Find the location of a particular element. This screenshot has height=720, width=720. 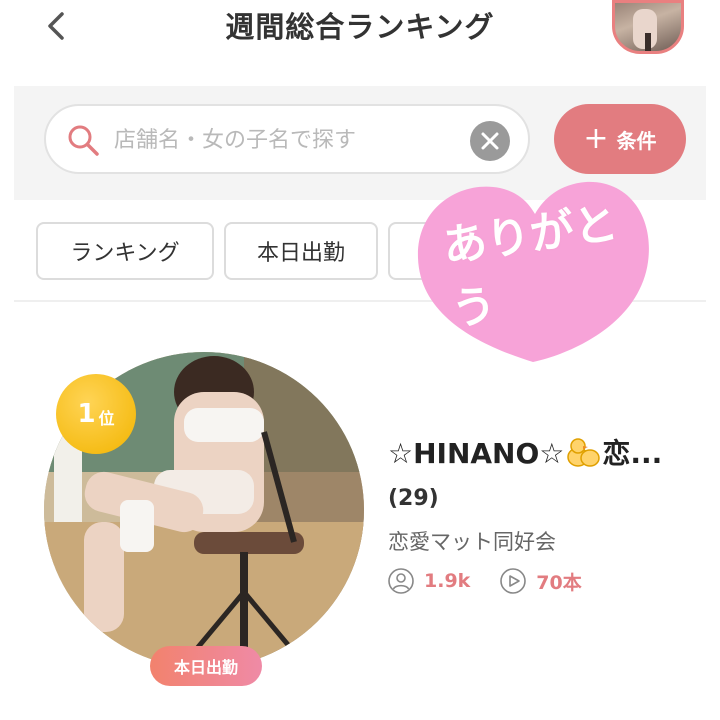

today-attendance-badge: 本日出勤 is located at coordinates (206, 666).